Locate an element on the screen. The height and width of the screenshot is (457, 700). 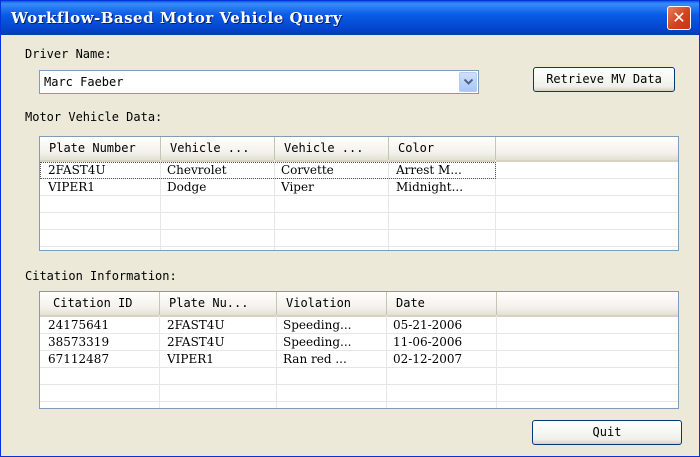
table-cell: Chevrolet is located at coordinates (197, 170).